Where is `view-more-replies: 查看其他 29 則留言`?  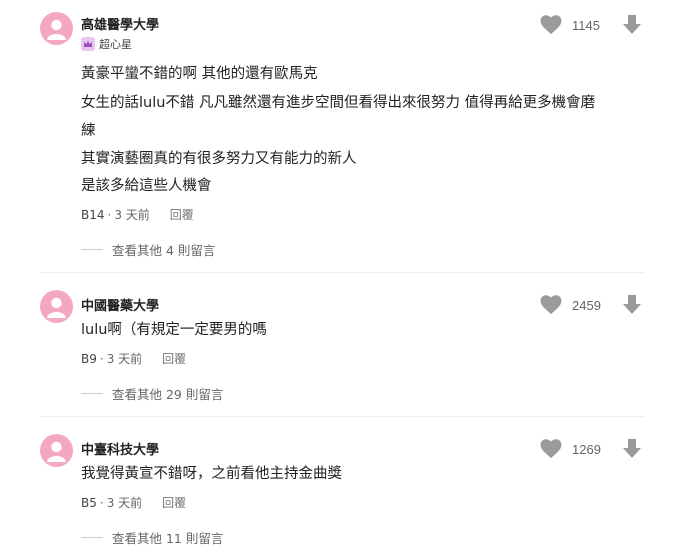 view-more-replies: 查看其他 29 則留言 is located at coordinates (152, 393).